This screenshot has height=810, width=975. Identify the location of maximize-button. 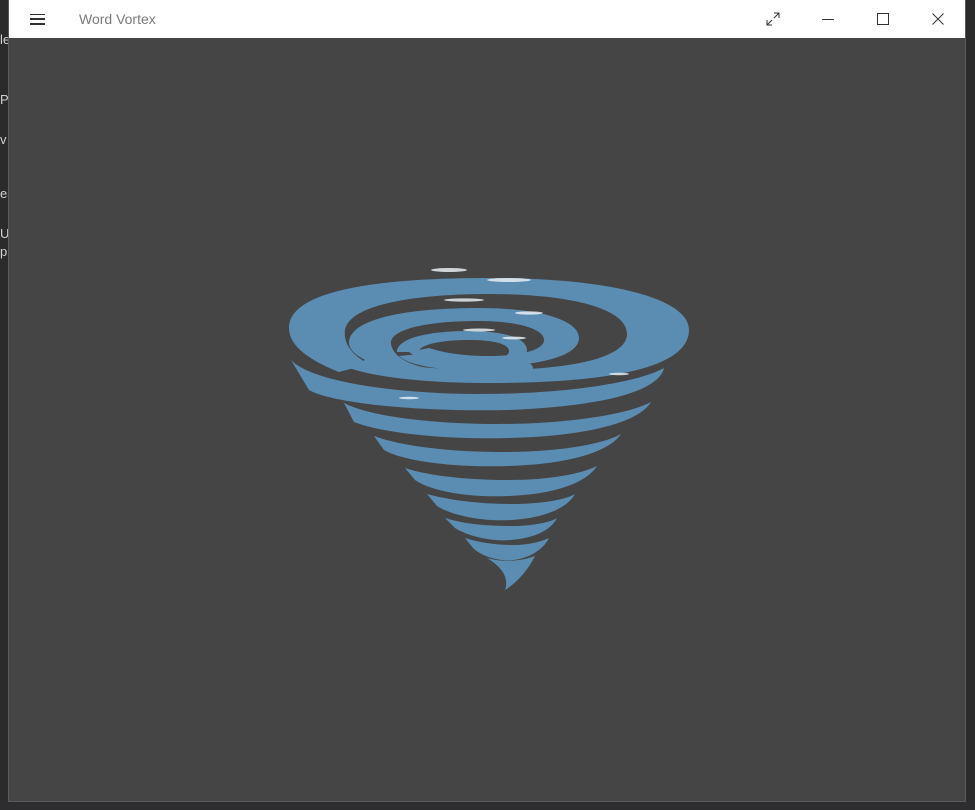
(882, 19).